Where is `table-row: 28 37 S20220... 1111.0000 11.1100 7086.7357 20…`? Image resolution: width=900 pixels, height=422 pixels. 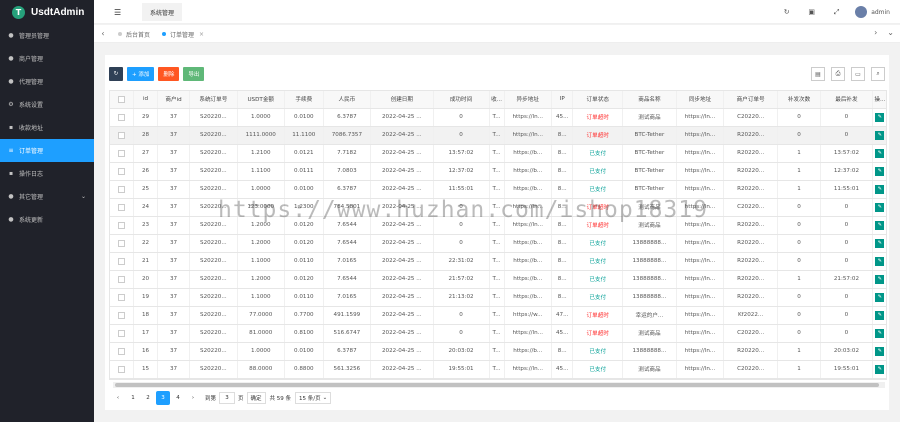 table-row: 28 37 S20220... 1111.0000 11.1100 7086.7357 20… is located at coordinates (498, 135).